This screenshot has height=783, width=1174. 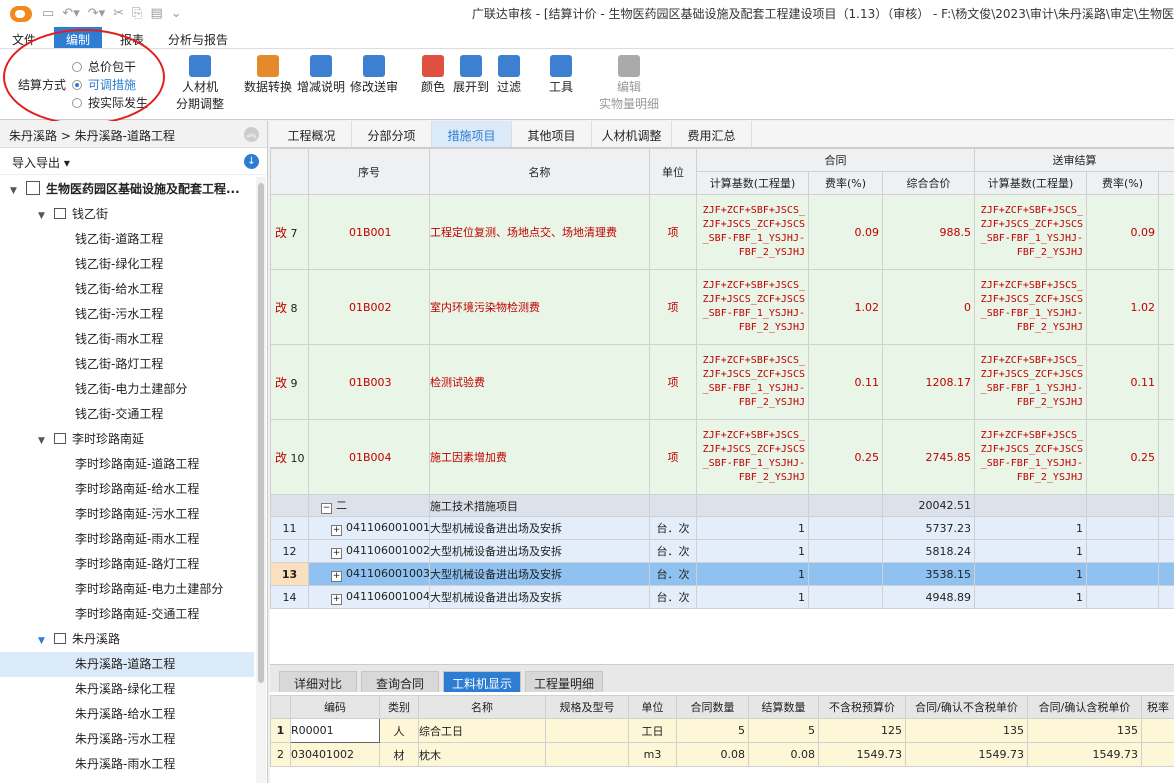 What do you see at coordinates (321, 75) in the screenshot?
I see `change-note-button: 增减说明` at bounding box center [321, 75].